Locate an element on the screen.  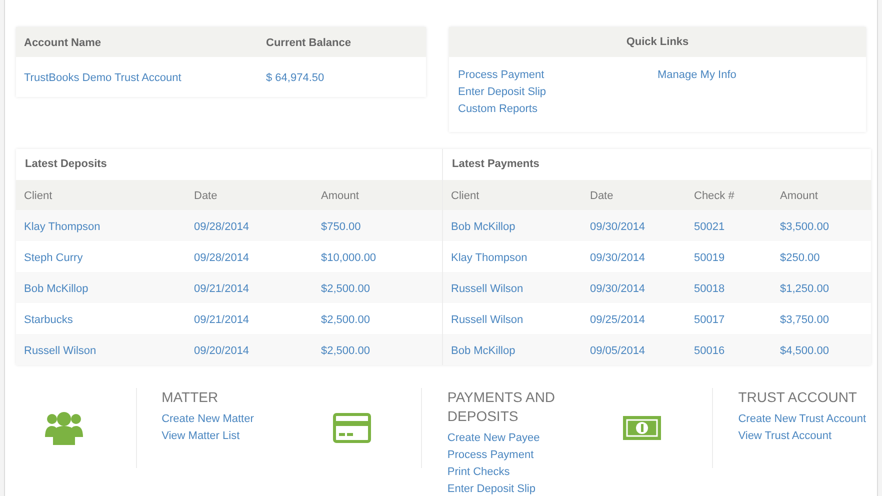
section-title: TRUST ACCOUNT is located at coordinates (798, 397).